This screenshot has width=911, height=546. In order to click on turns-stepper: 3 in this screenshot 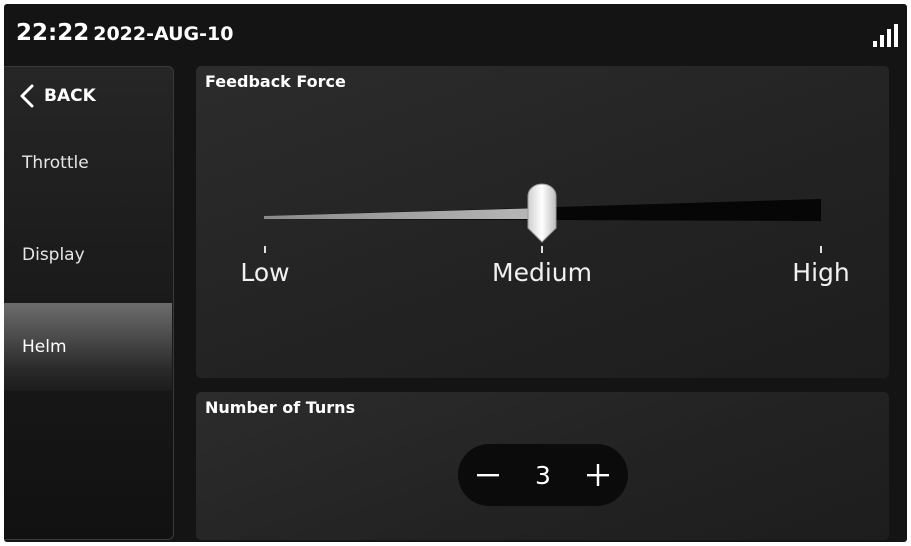, I will do `click(543, 475)`.